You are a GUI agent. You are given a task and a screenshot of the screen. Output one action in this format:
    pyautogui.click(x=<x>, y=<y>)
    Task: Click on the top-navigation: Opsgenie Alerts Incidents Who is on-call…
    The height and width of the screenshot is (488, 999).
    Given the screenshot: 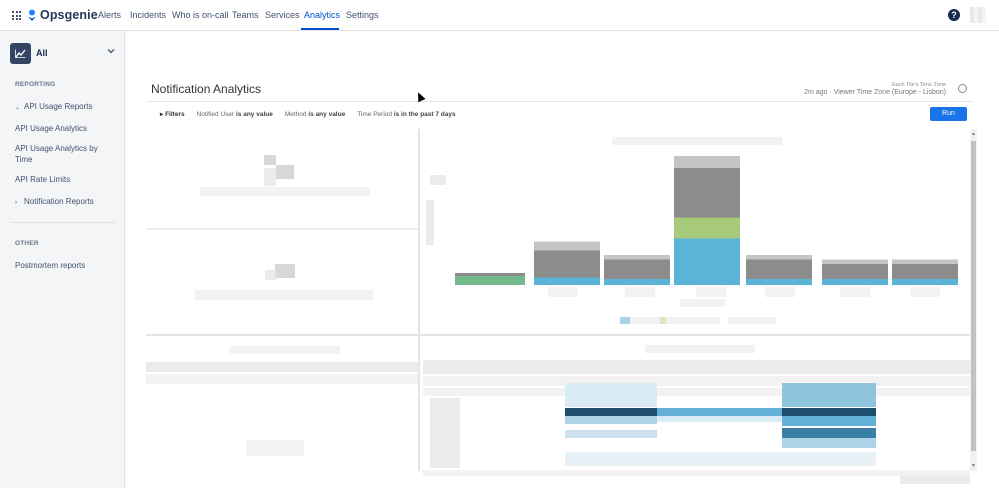 What is the action you would take?
    pyautogui.click(x=499, y=15)
    